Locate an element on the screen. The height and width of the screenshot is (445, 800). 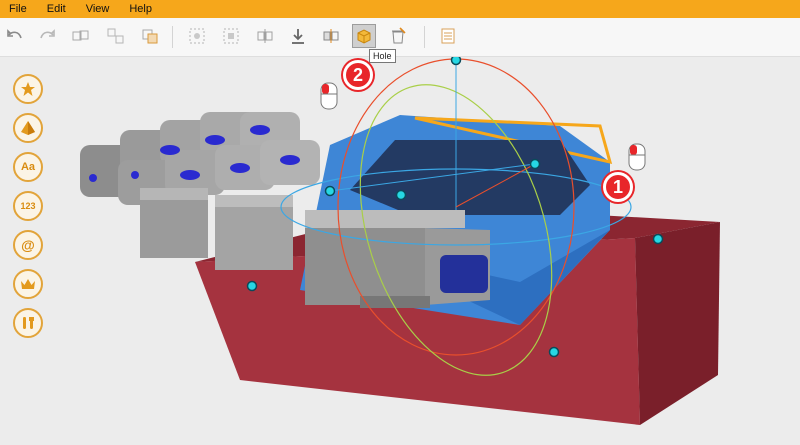
flip-icon is located at coordinates (331, 36).